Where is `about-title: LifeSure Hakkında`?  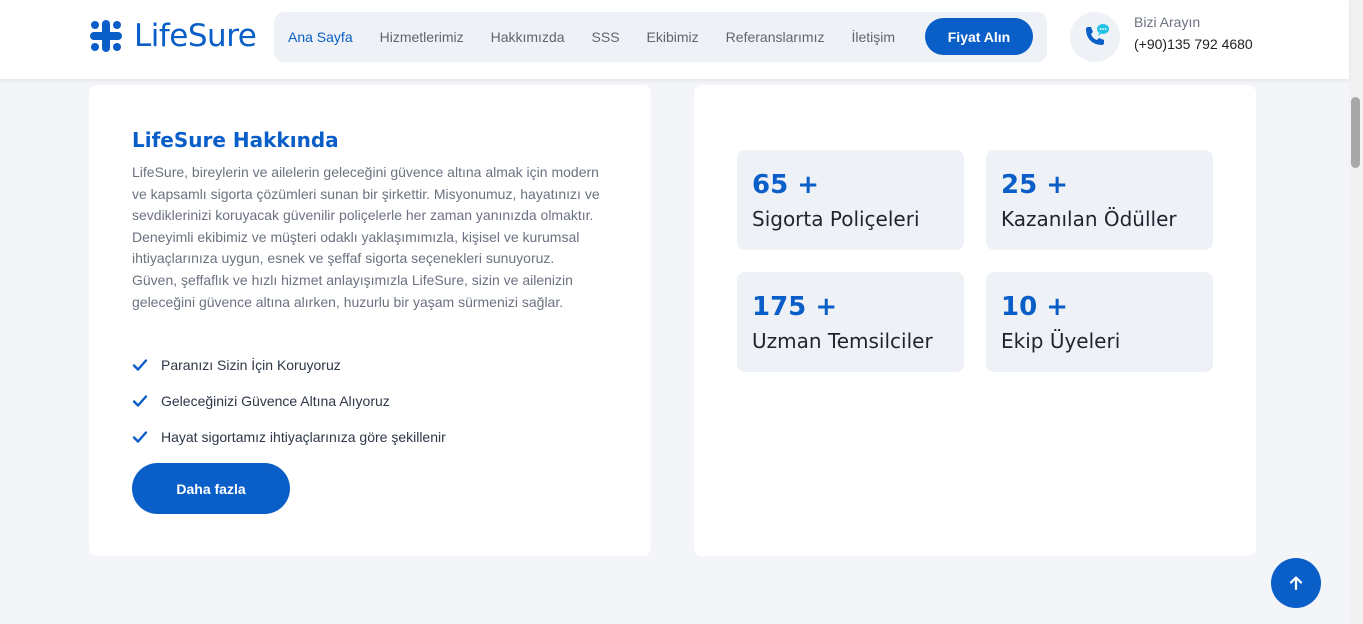 about-title: LifeSure Hakkında is located at coordinates (235, 140).